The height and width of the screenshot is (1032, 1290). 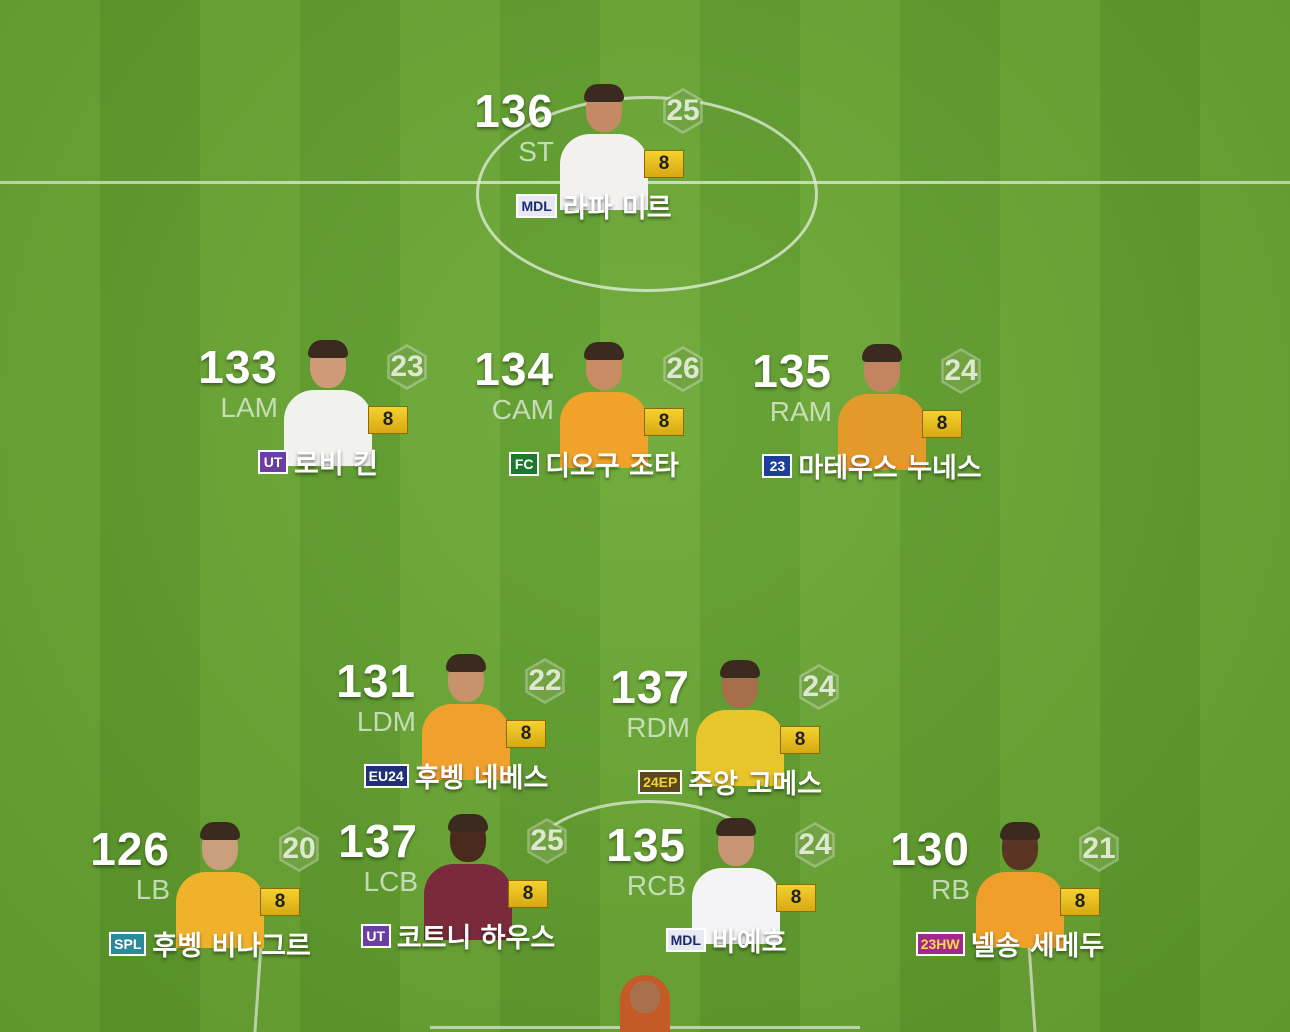 What do you see at coordinates (514, 111) in the screenshot?
I see `player-ovr: 136` at bounding box center [514, 111].